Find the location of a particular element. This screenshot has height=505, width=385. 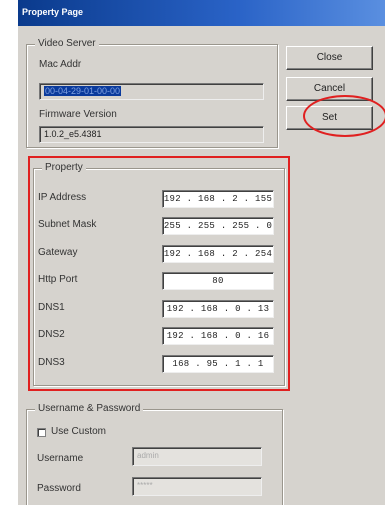

password-label: Password is located at coordinates (59, 488).